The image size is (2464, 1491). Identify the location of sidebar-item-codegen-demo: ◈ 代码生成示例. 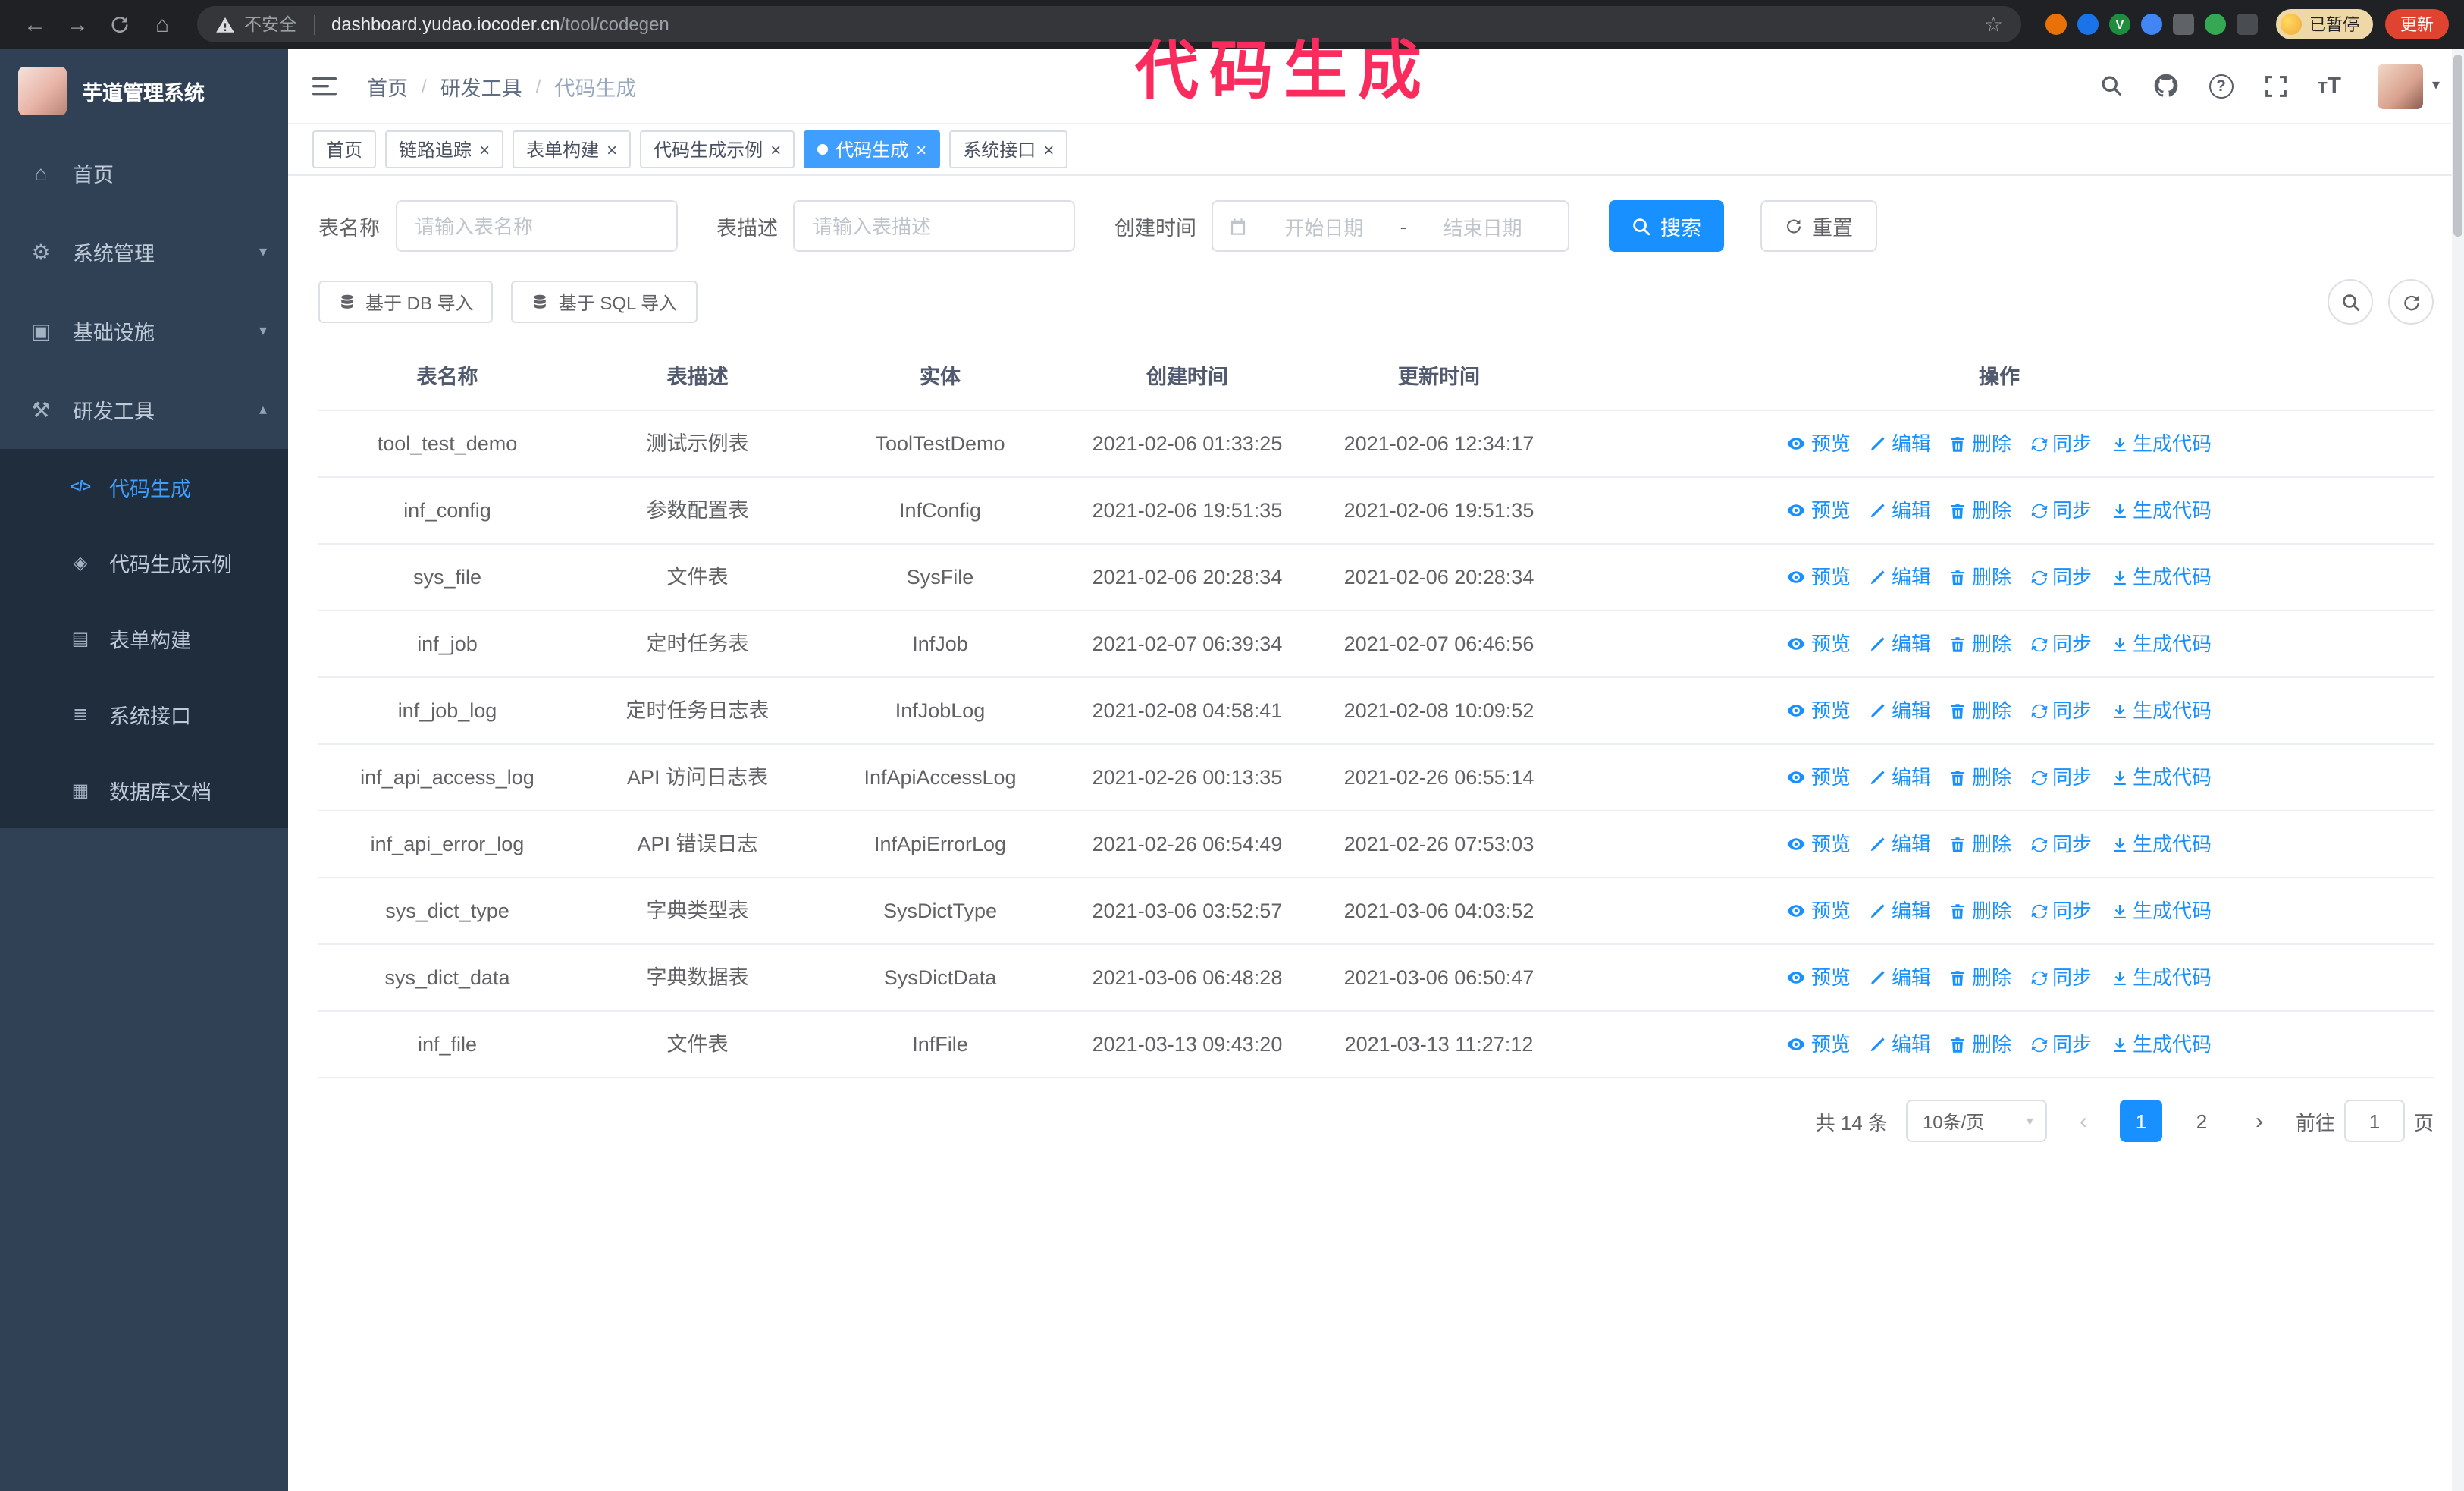
(144, 563).